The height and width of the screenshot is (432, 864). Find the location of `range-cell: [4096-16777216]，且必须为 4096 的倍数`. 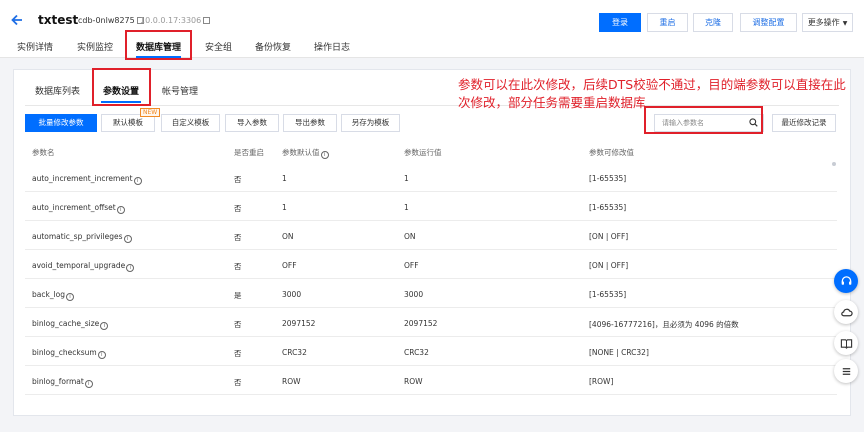

range-cell: [4096-16777216]，且必须为 4096 的倍数 is located at coordinates (664, 324).